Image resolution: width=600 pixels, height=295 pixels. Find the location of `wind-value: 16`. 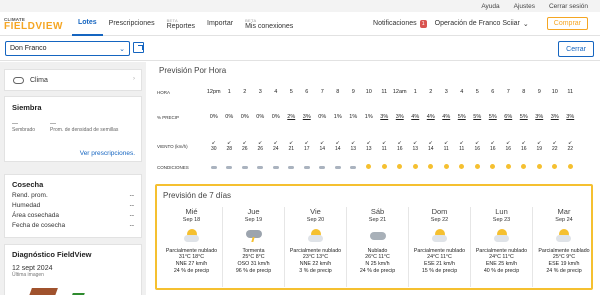

wind-value: 16 is located at coordinates (492, 149).